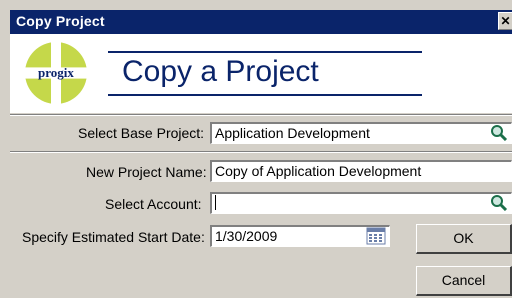 The image size is (512, 298). What do you see at coordinates (146, 172) in the screenshot?
I see `new-project-name-label: New Project Name:` at bounding box center [146, 172].